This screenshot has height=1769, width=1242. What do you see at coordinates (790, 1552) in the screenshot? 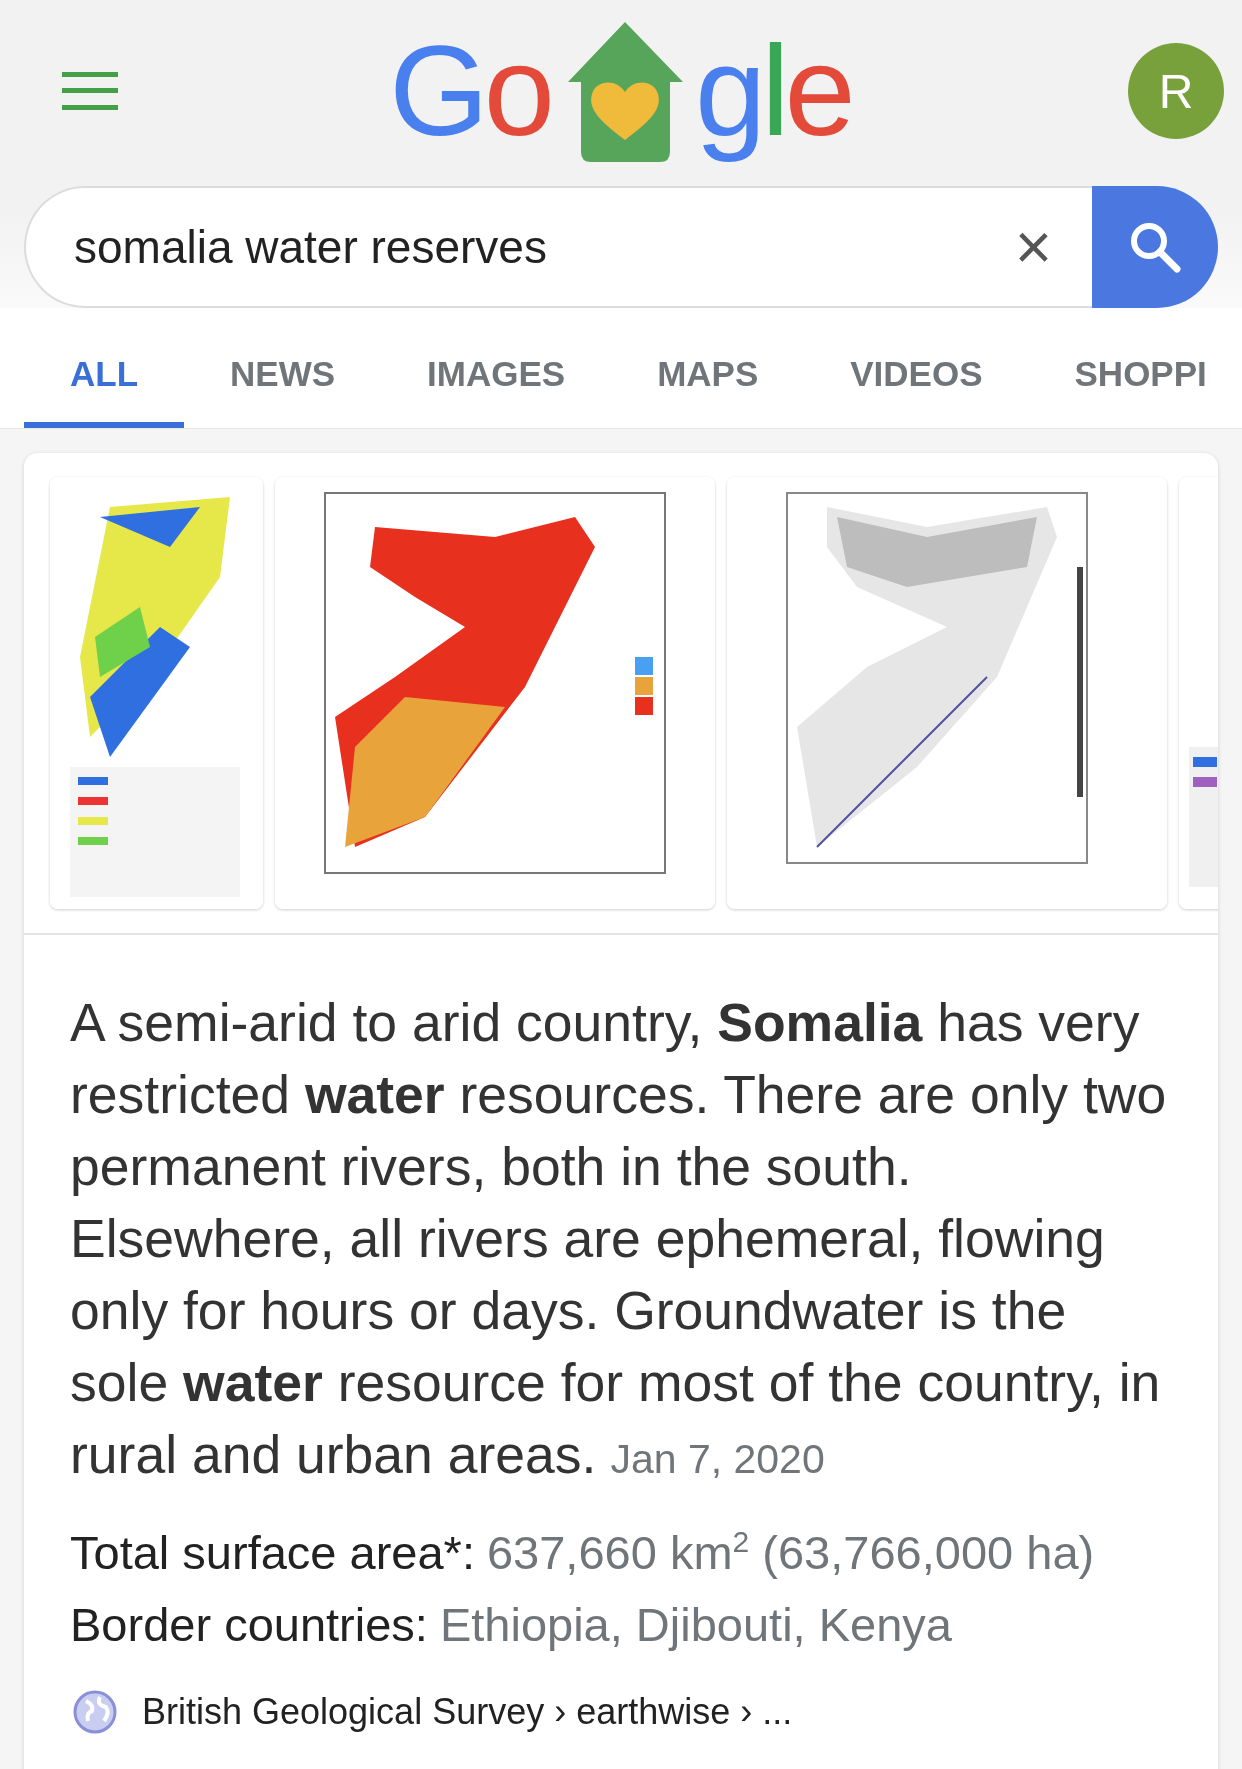
I see `fact-value: 637,660 km$^{2}$ (63,766,000 ha)` at bounding box center [790, 1552].